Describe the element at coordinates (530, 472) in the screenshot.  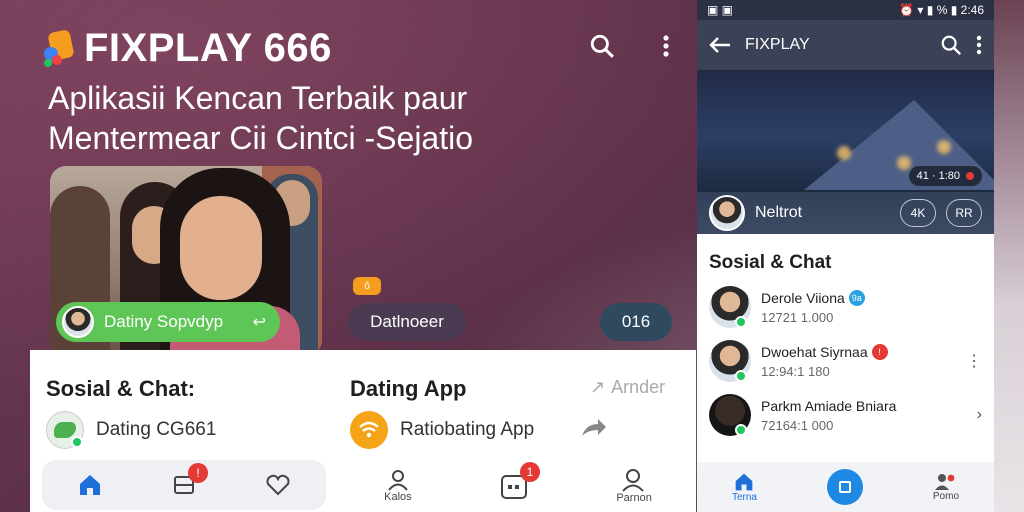
I see `notification-badge: 1` at that location.